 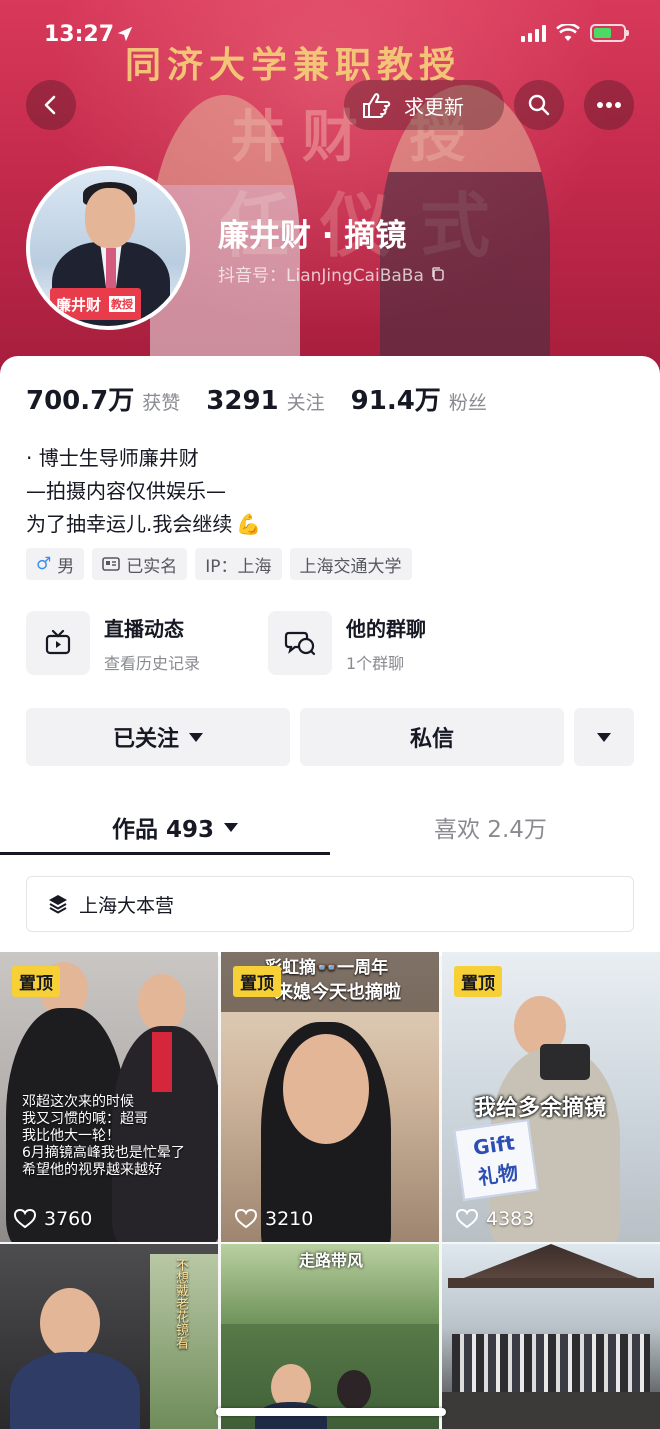 I want to click on avatar-name-tag: 廉井财 教授, so click(x=96, y=304).